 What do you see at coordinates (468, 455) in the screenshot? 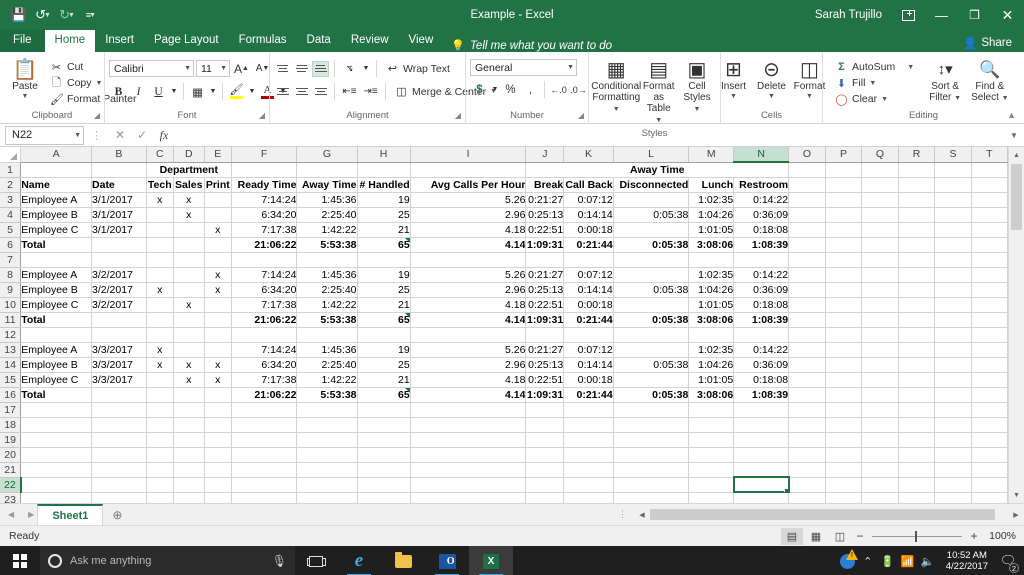
I see `cell-I20` at bounding box center [468, 455].